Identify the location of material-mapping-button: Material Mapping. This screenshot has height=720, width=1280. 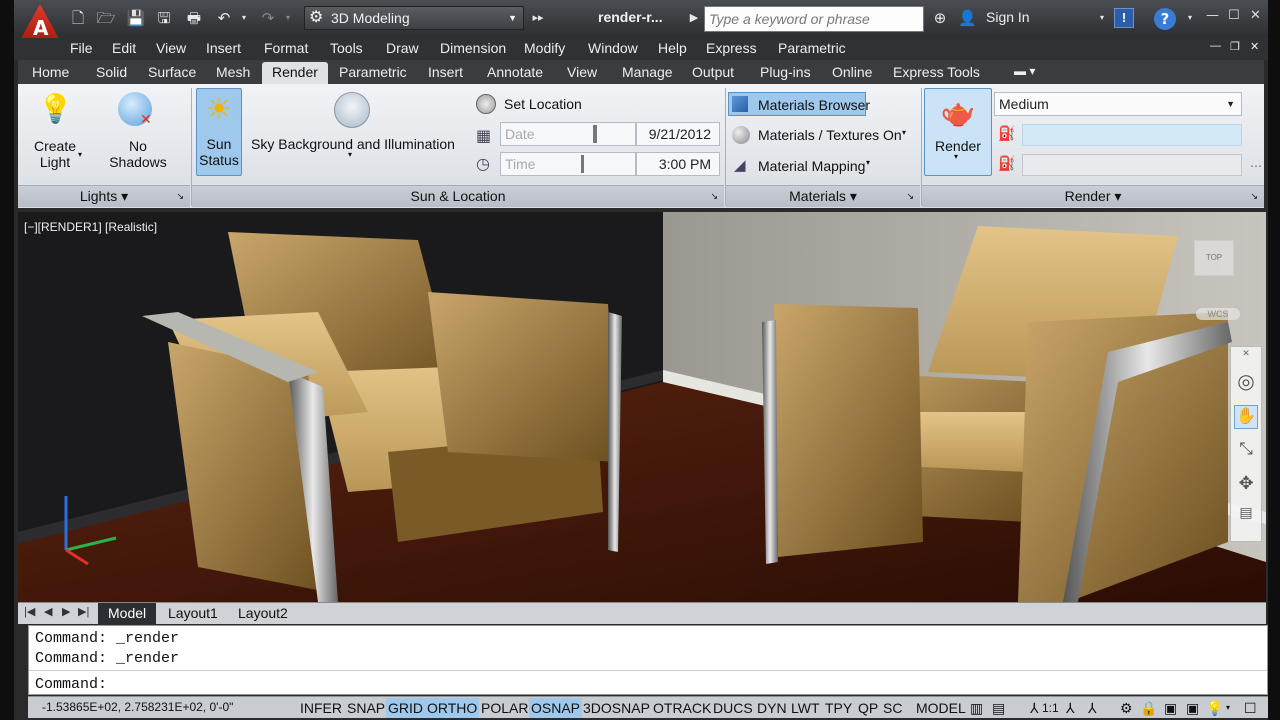
(811, 166).